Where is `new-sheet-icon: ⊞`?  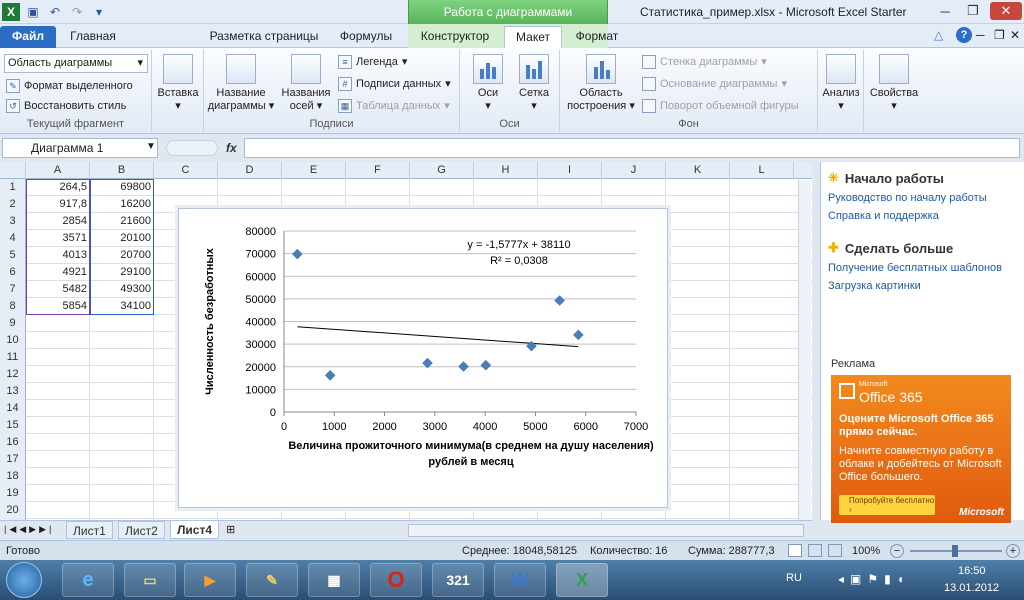 new-sheet-icon: ⊞ is located at coordinates (230, 529).